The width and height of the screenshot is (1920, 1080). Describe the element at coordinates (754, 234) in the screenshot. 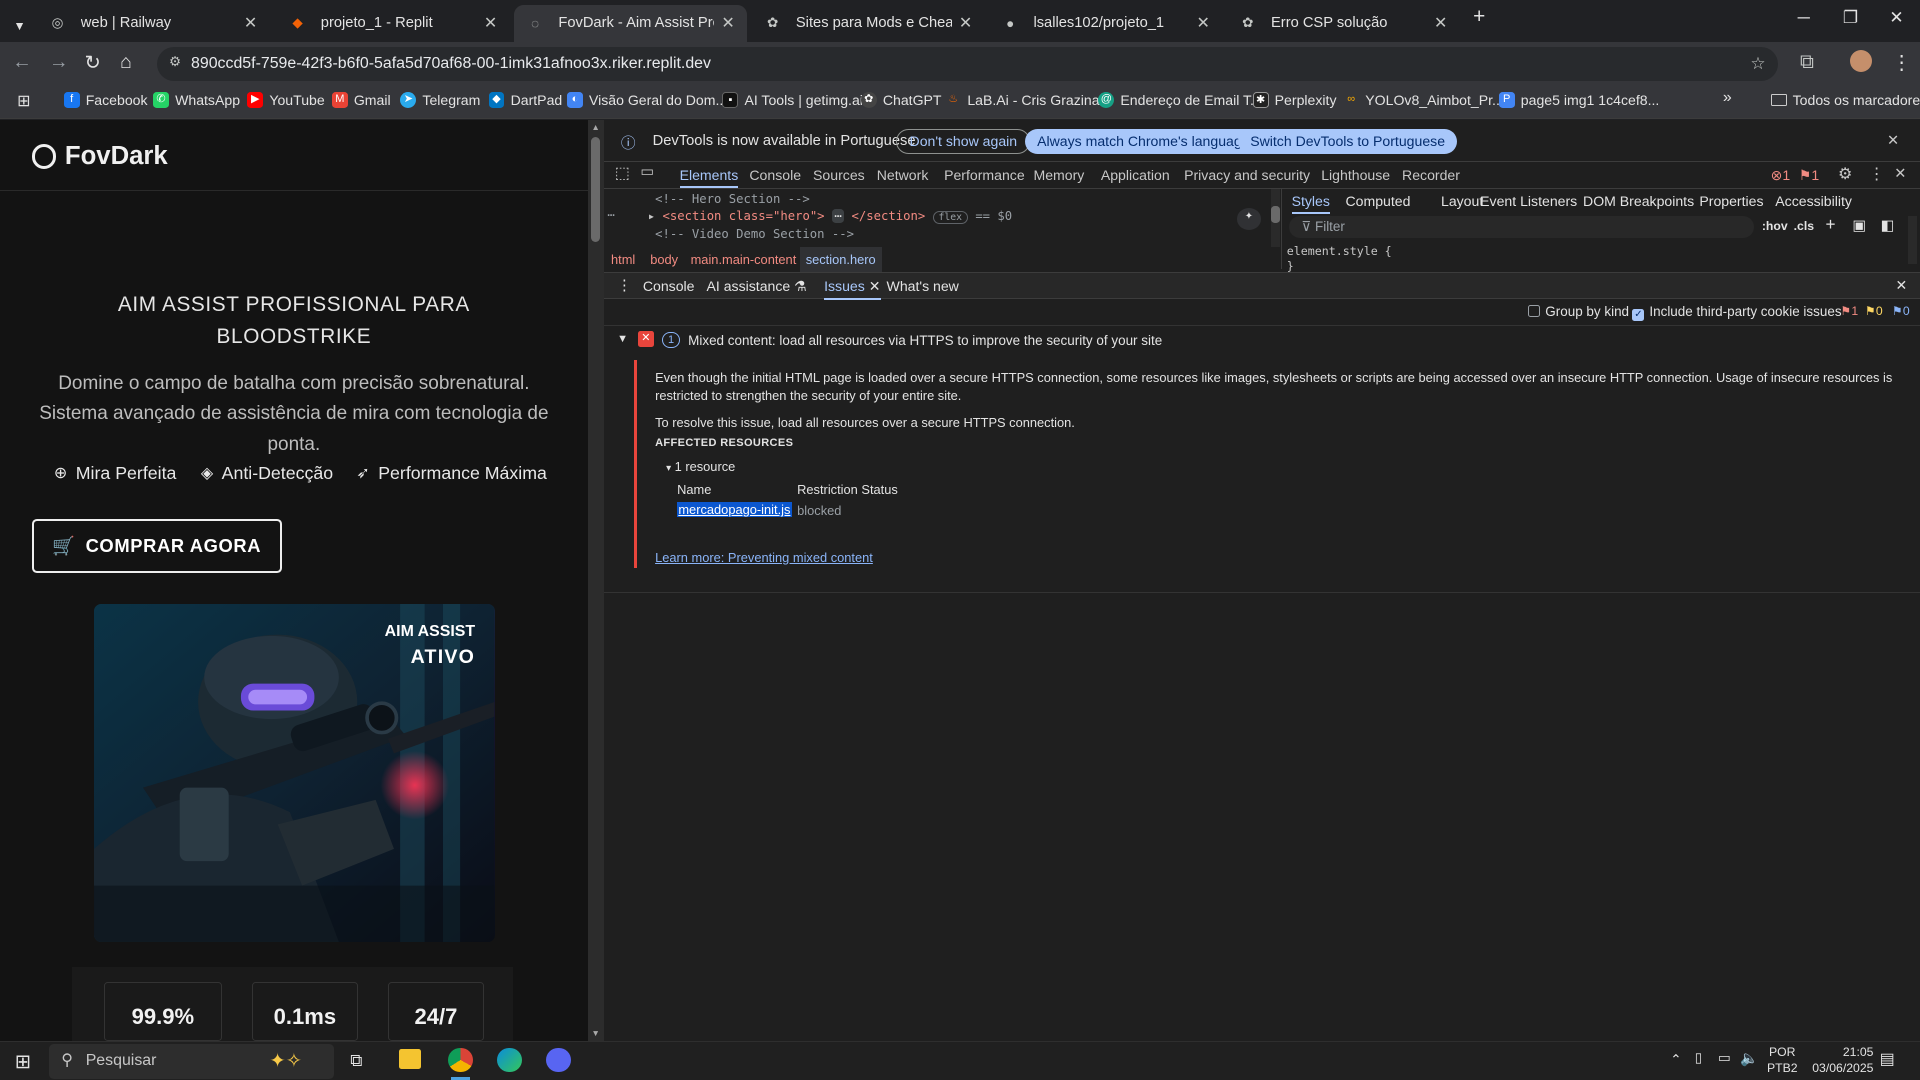

I see `dom-comment-video: <!-- Video Demo Section -->` at that location.